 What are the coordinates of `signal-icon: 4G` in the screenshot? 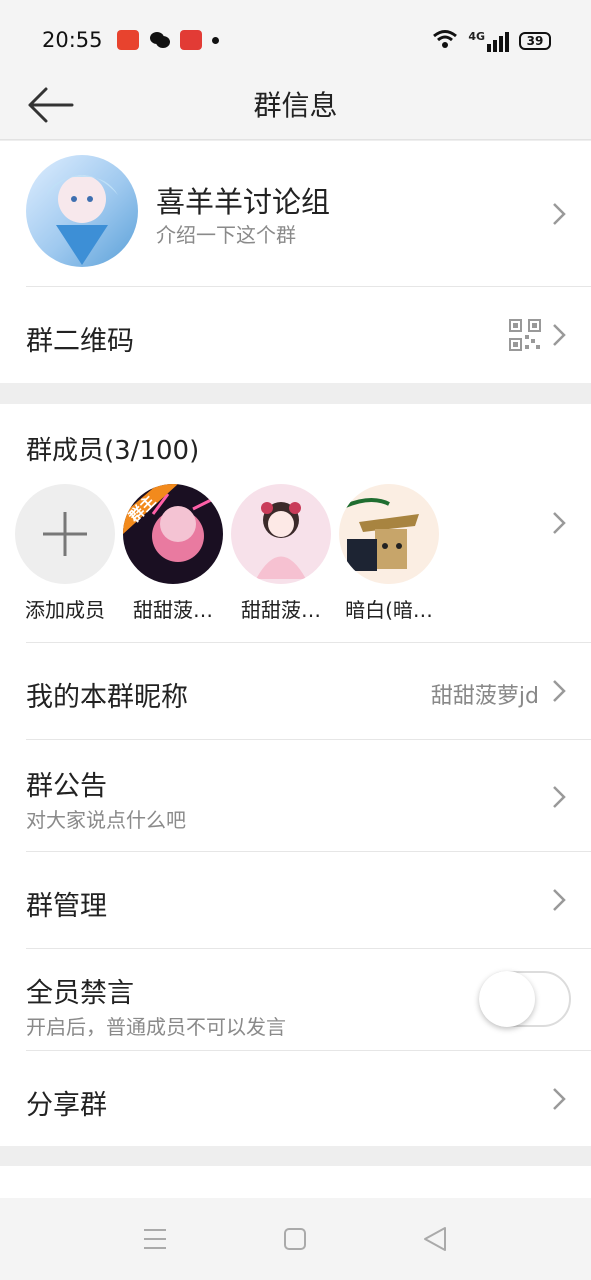 It's located at (488, 41).